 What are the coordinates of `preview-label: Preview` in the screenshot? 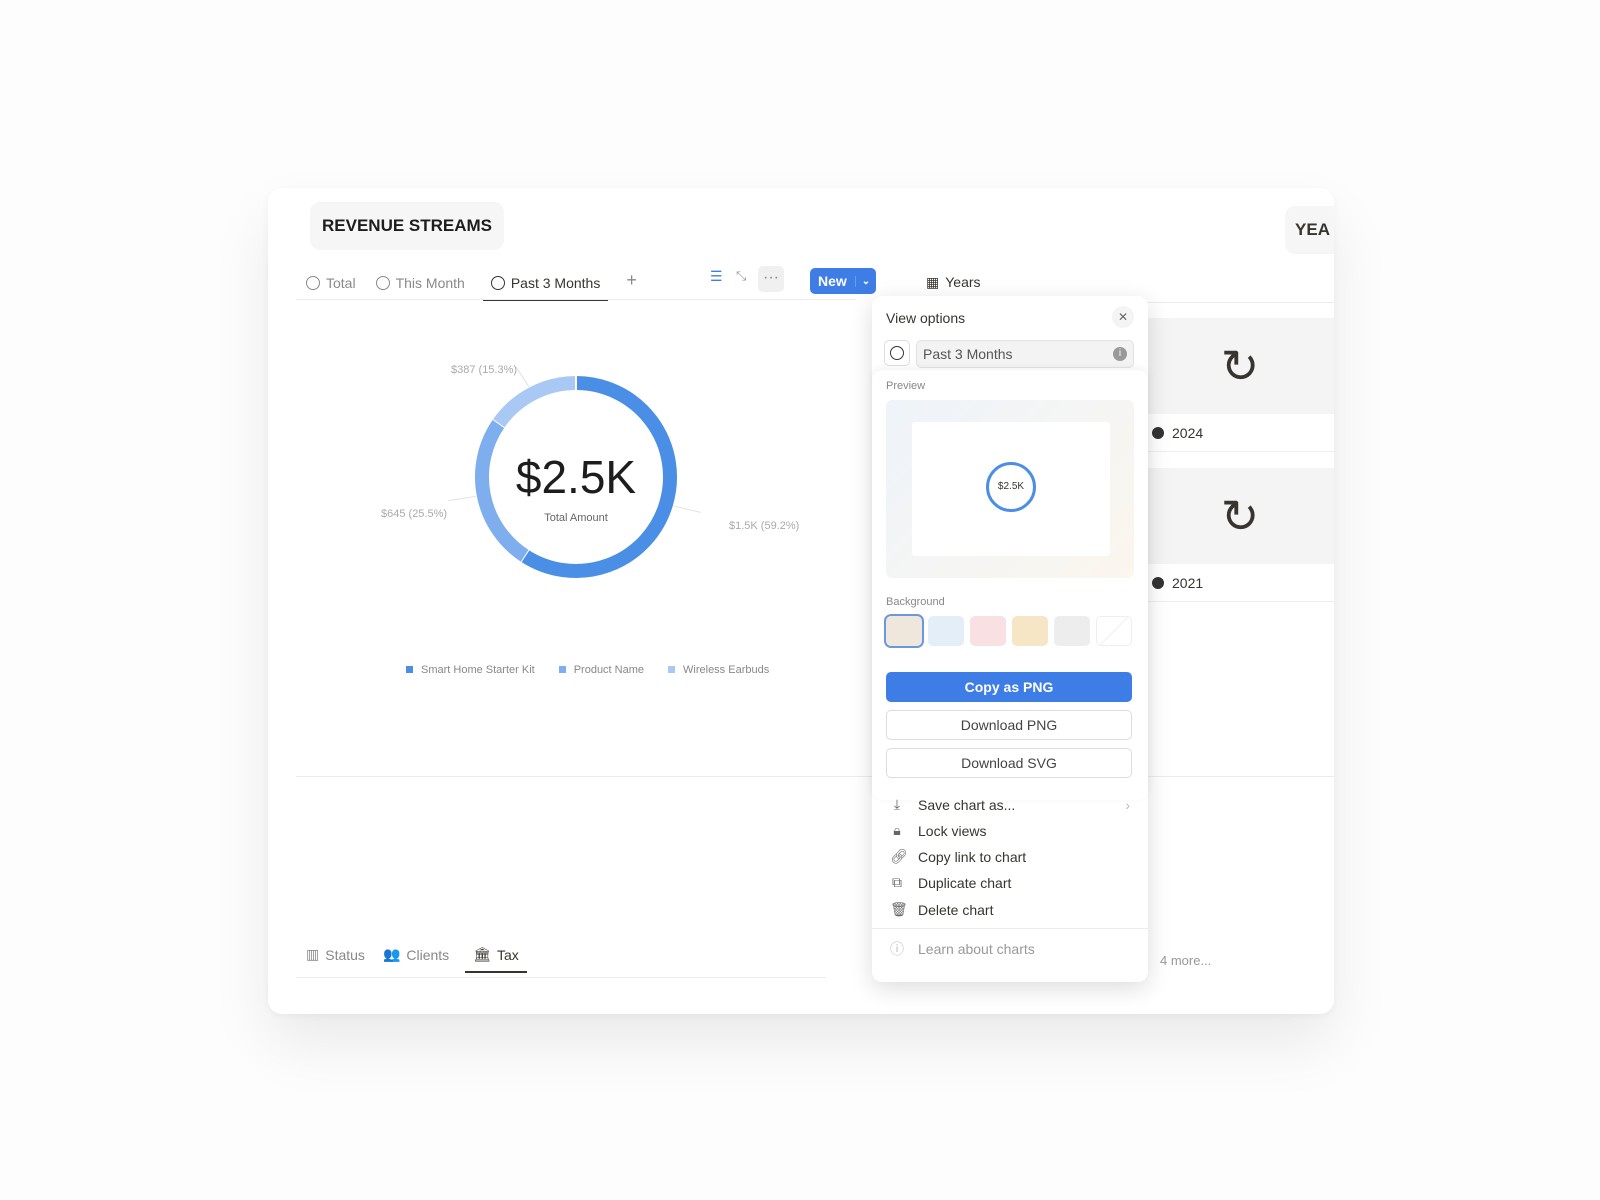 It's located at (906, 386).